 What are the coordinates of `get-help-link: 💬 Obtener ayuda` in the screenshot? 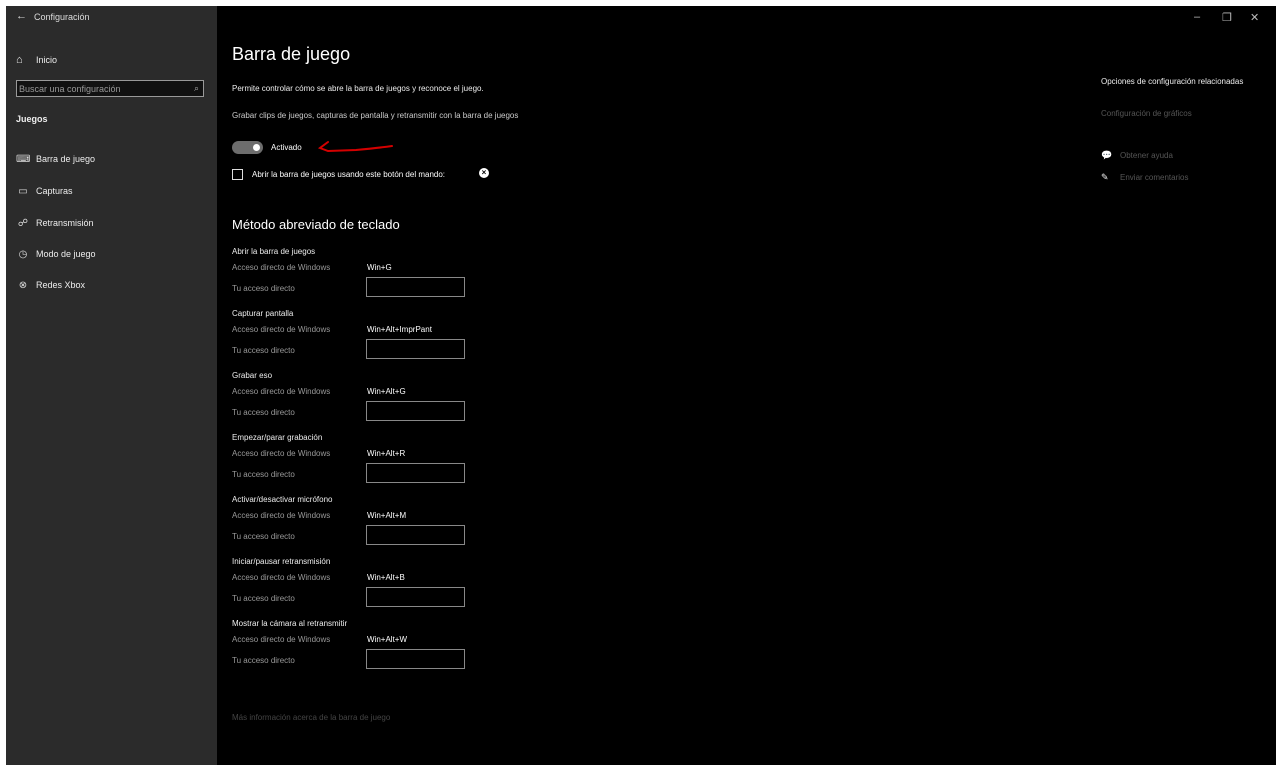 It's located at (1137, 155).